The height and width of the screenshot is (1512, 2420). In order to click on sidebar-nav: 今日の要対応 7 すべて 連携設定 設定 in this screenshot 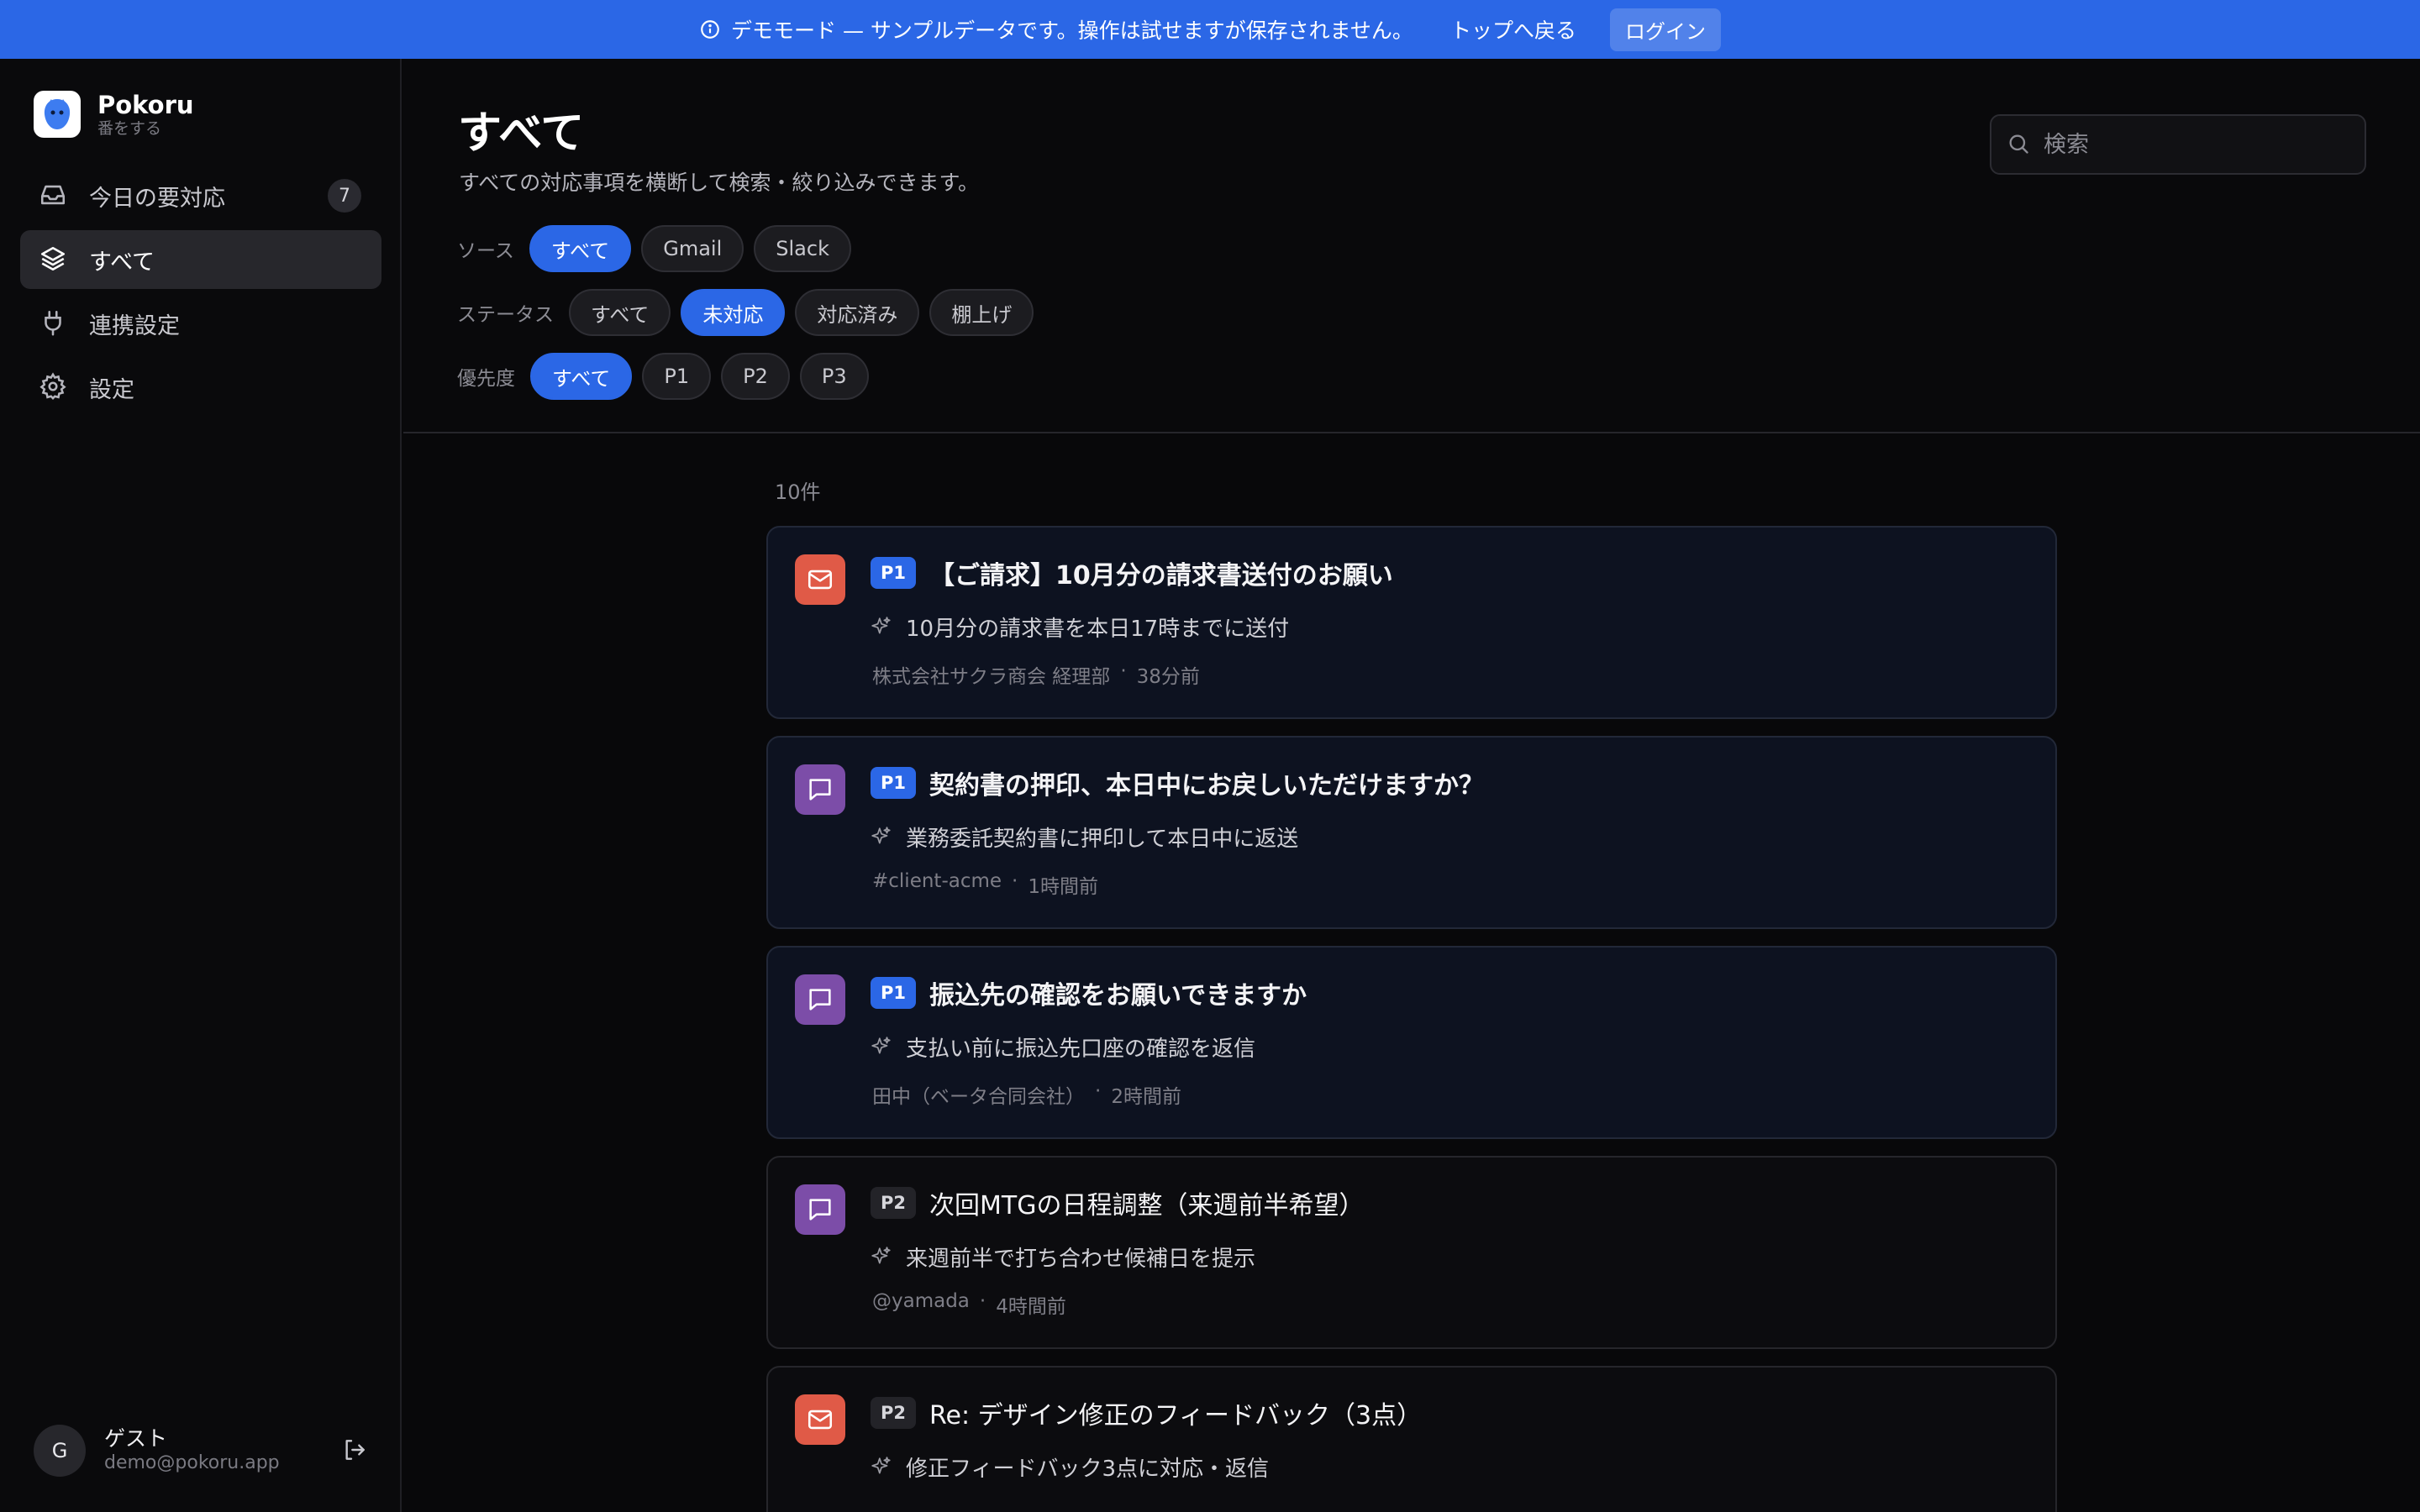, I will do `click(200, 294)`.